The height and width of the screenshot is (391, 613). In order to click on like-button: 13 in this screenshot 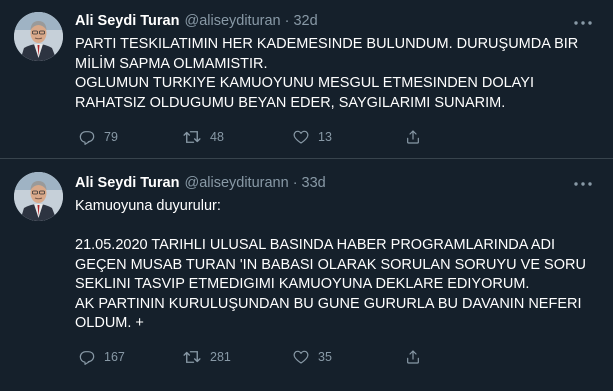, I will do `click(312, 137)`.